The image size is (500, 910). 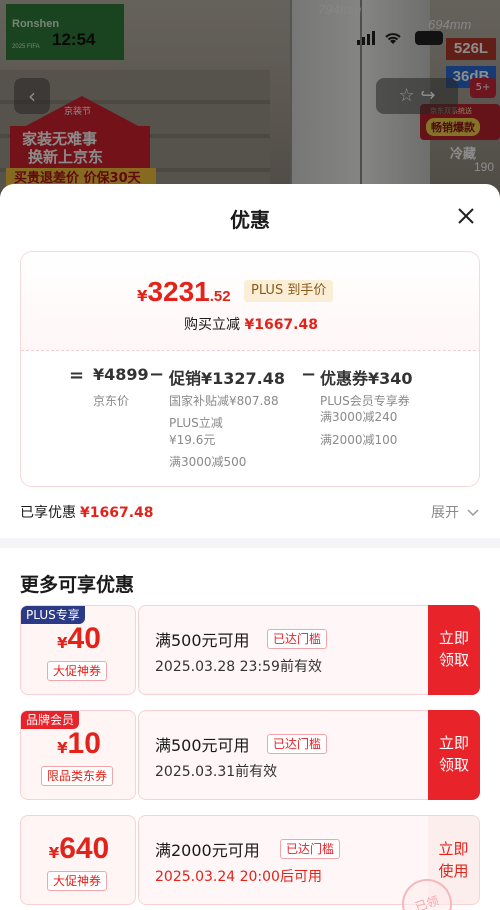 What do you see at coordinates (77, 375) in the screenshot?
I see `equals-sign: =` at bounding box center [77, 375].